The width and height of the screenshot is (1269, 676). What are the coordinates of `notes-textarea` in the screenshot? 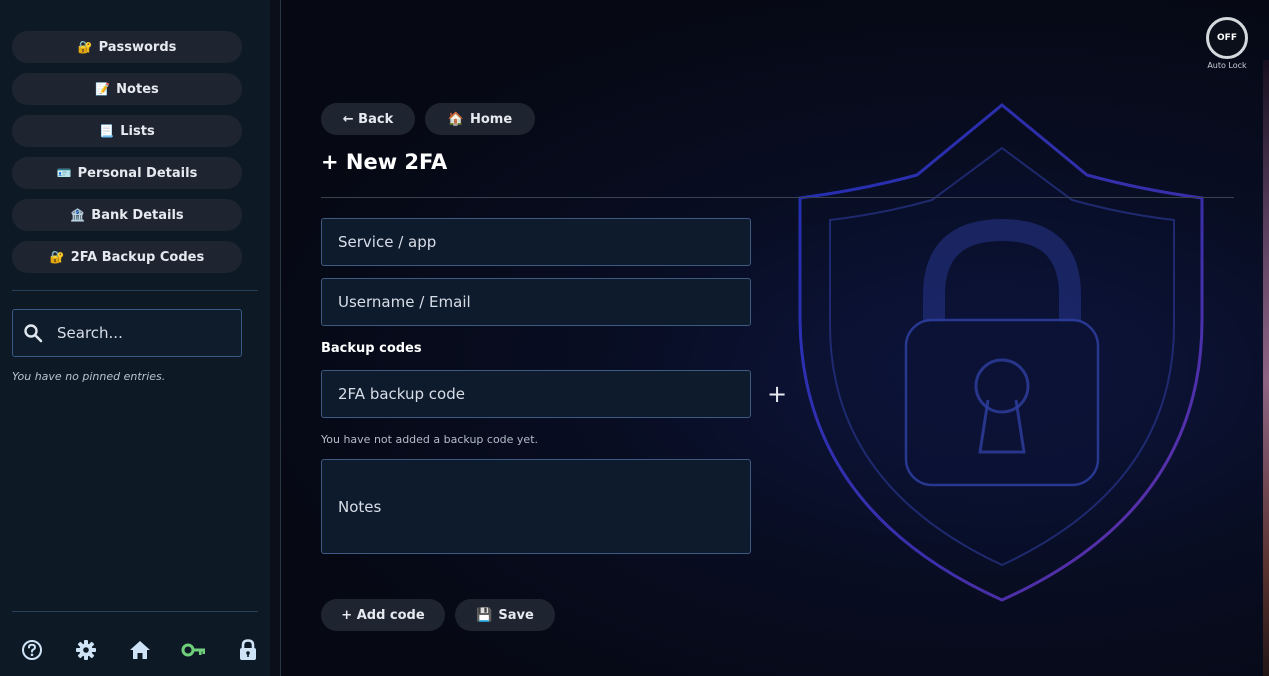 It's located at (536, 506).